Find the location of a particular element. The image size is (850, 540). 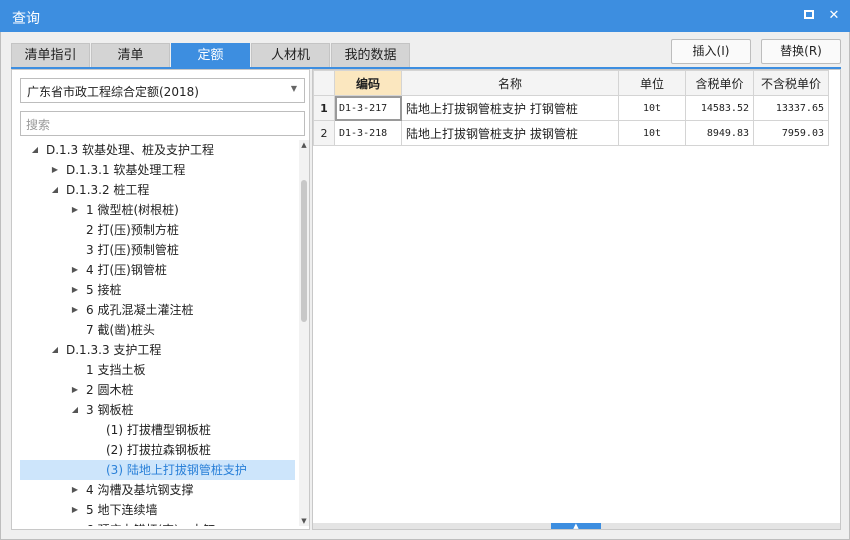

tree-item-label: 1 微型桩(树根桩) is located at coordinates (132, 210).